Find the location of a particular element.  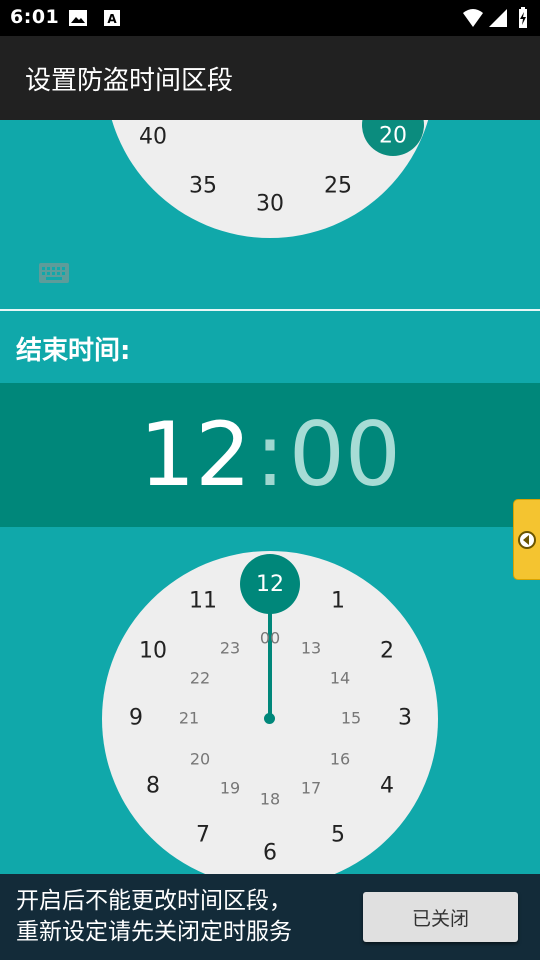

dial-number: 25 is located at coordinates (338, 186).